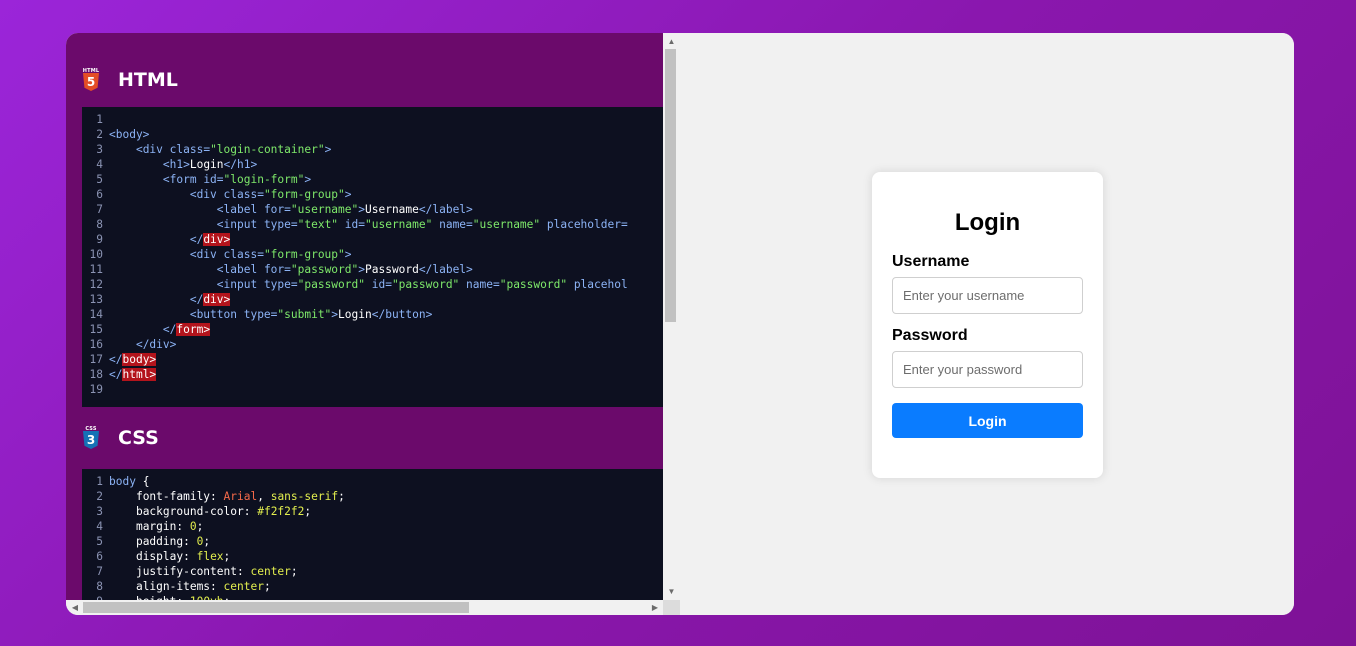 The image size is (1356, 646). What do you see at coordinates (987, 222) in the screenshot?
I see `login-title: Login` at bounding box center [987, 222].